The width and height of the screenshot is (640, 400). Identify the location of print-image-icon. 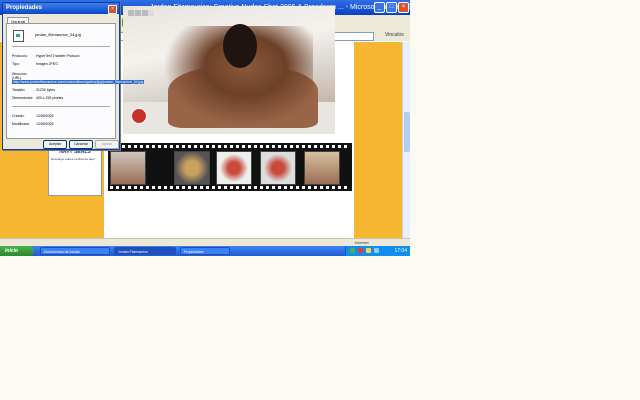
(138, 13).